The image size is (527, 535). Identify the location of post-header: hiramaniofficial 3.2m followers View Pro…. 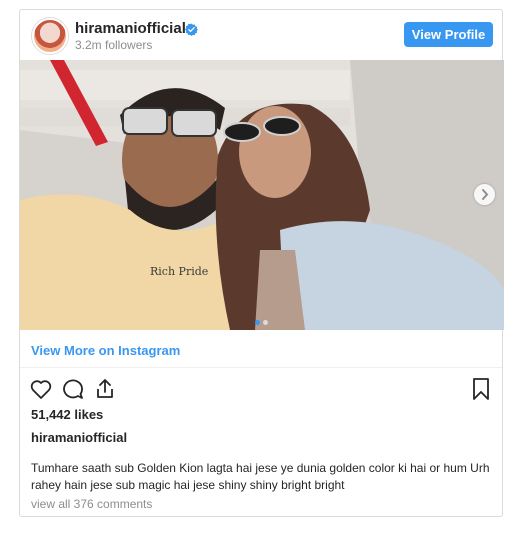
(261, 35).